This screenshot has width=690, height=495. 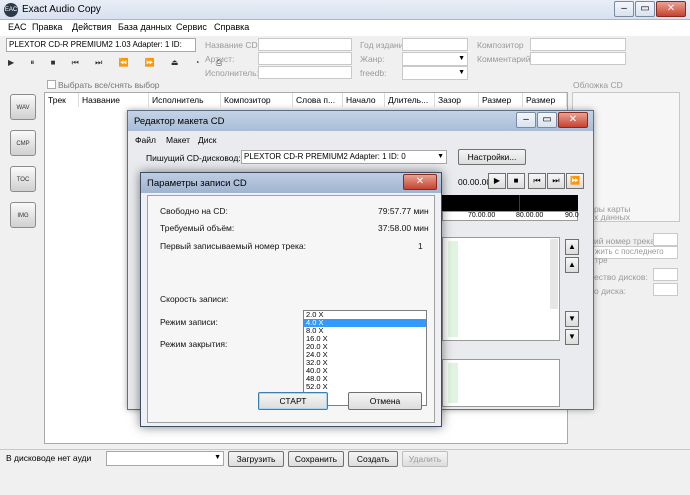 I want to click on toc-icon: TOC, so click(x=23, y=179).